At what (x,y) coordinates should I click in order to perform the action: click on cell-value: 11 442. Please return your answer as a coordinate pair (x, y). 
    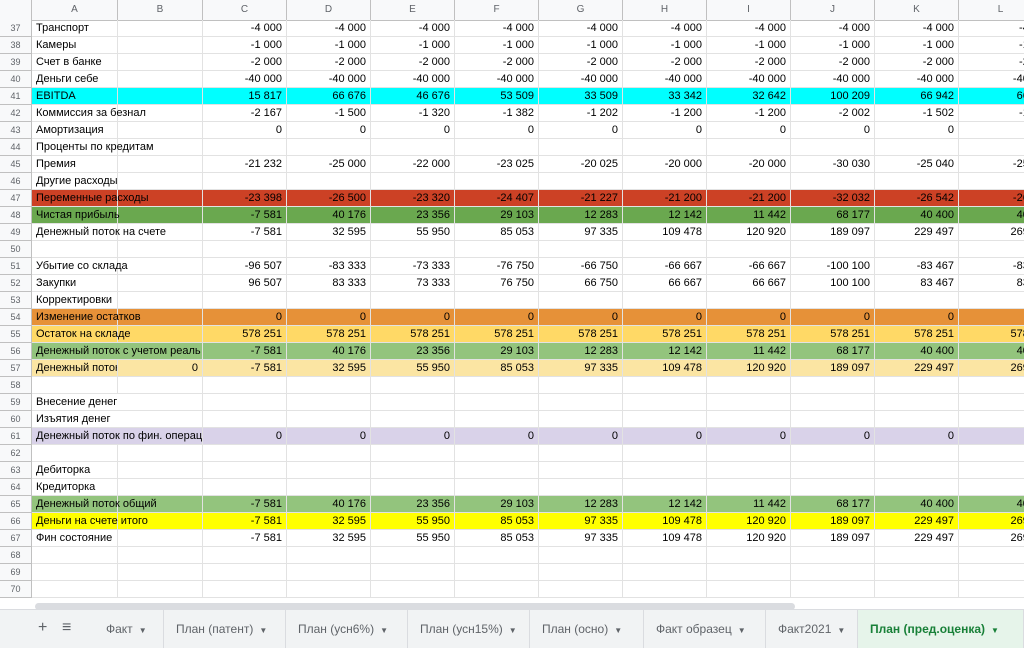
    Looking at the image, I should click on (749, 504).